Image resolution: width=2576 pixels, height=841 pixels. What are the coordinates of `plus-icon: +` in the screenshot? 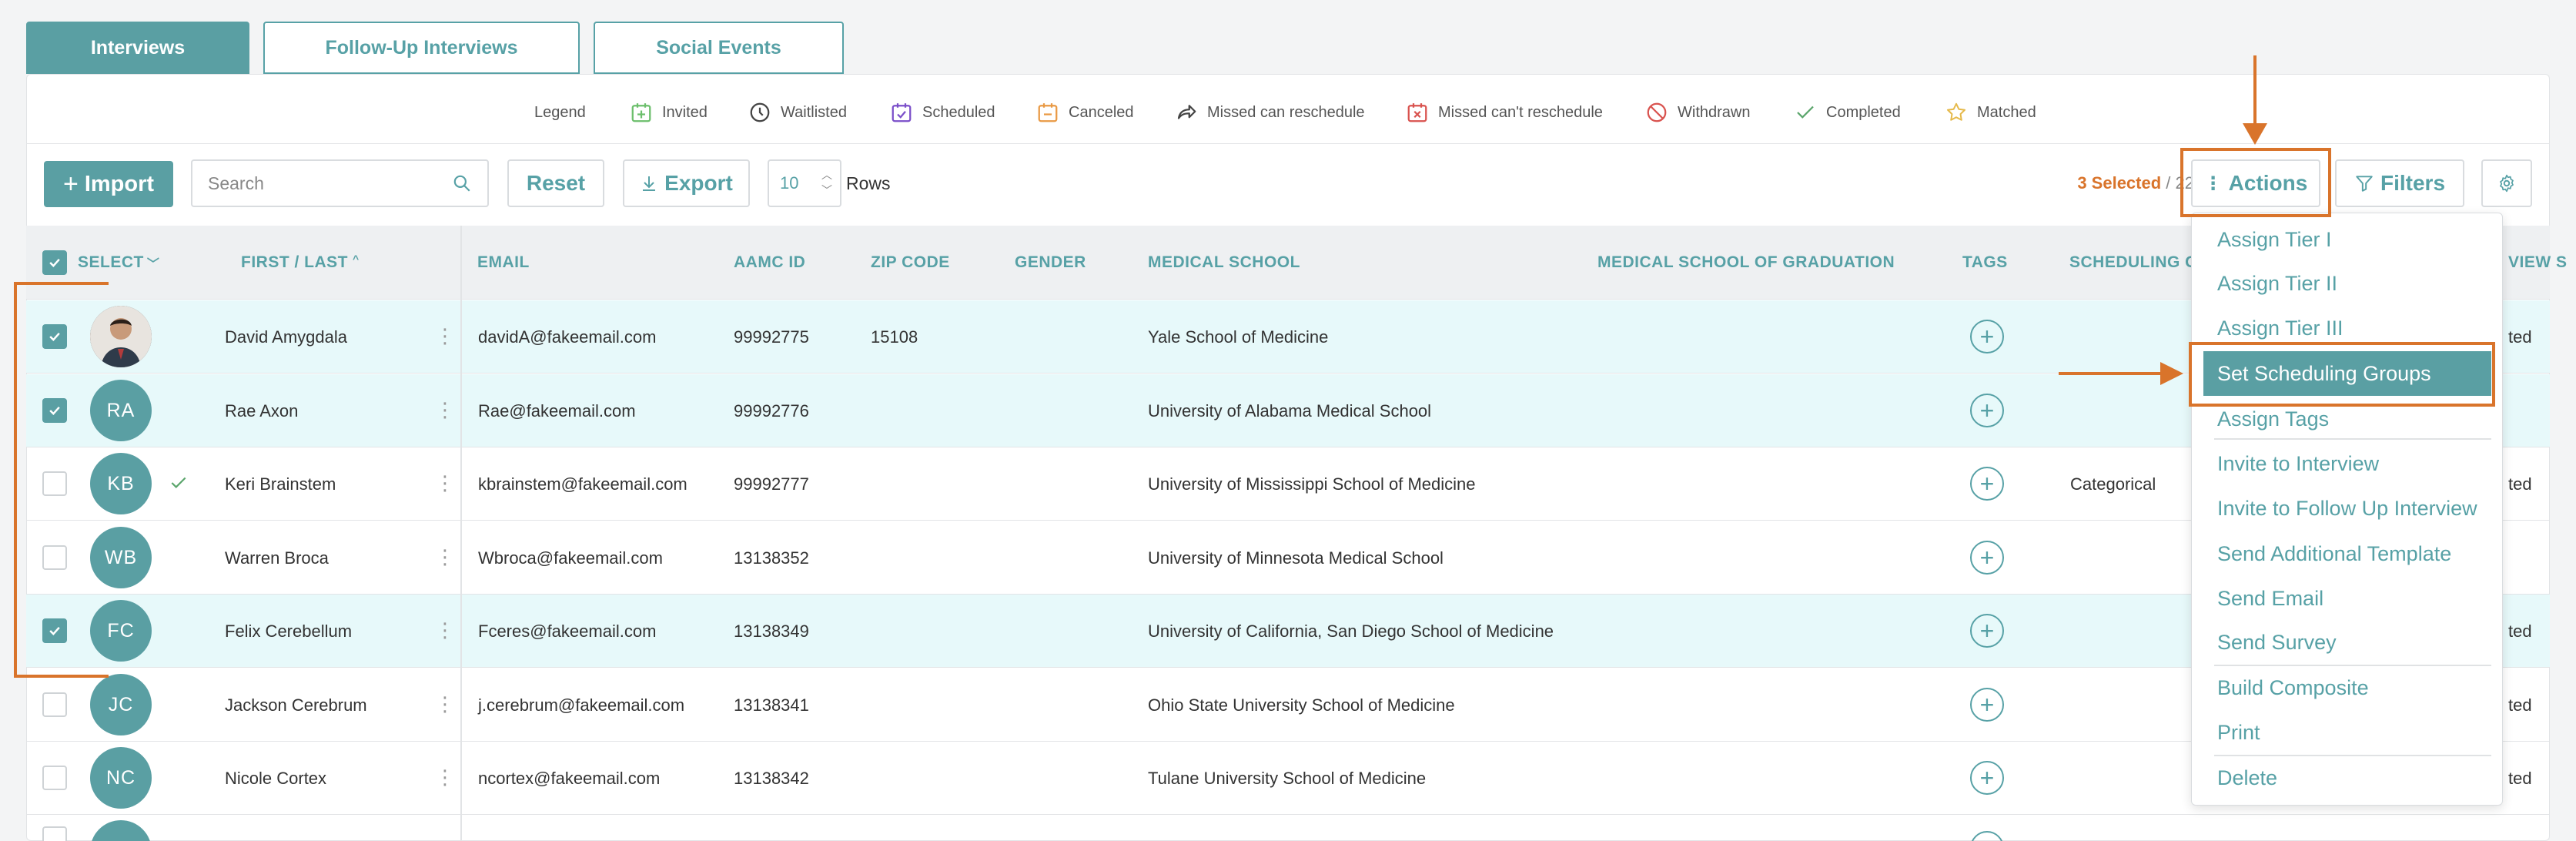 It's located at (71, 184).